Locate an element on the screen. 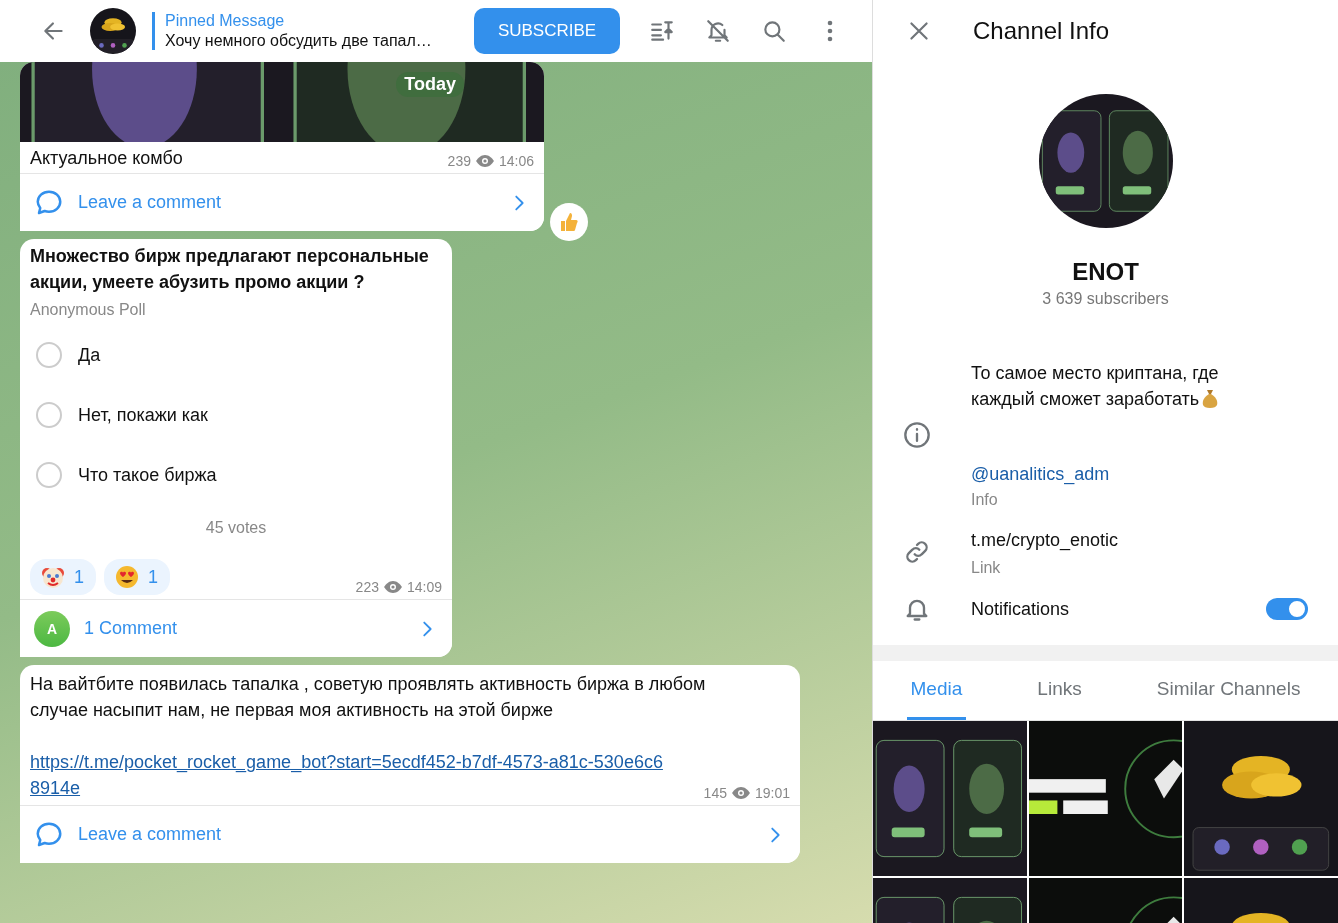 The image size is (1338, 923). poll-option: Нет, покажи как is located at coordinates (236, 415).